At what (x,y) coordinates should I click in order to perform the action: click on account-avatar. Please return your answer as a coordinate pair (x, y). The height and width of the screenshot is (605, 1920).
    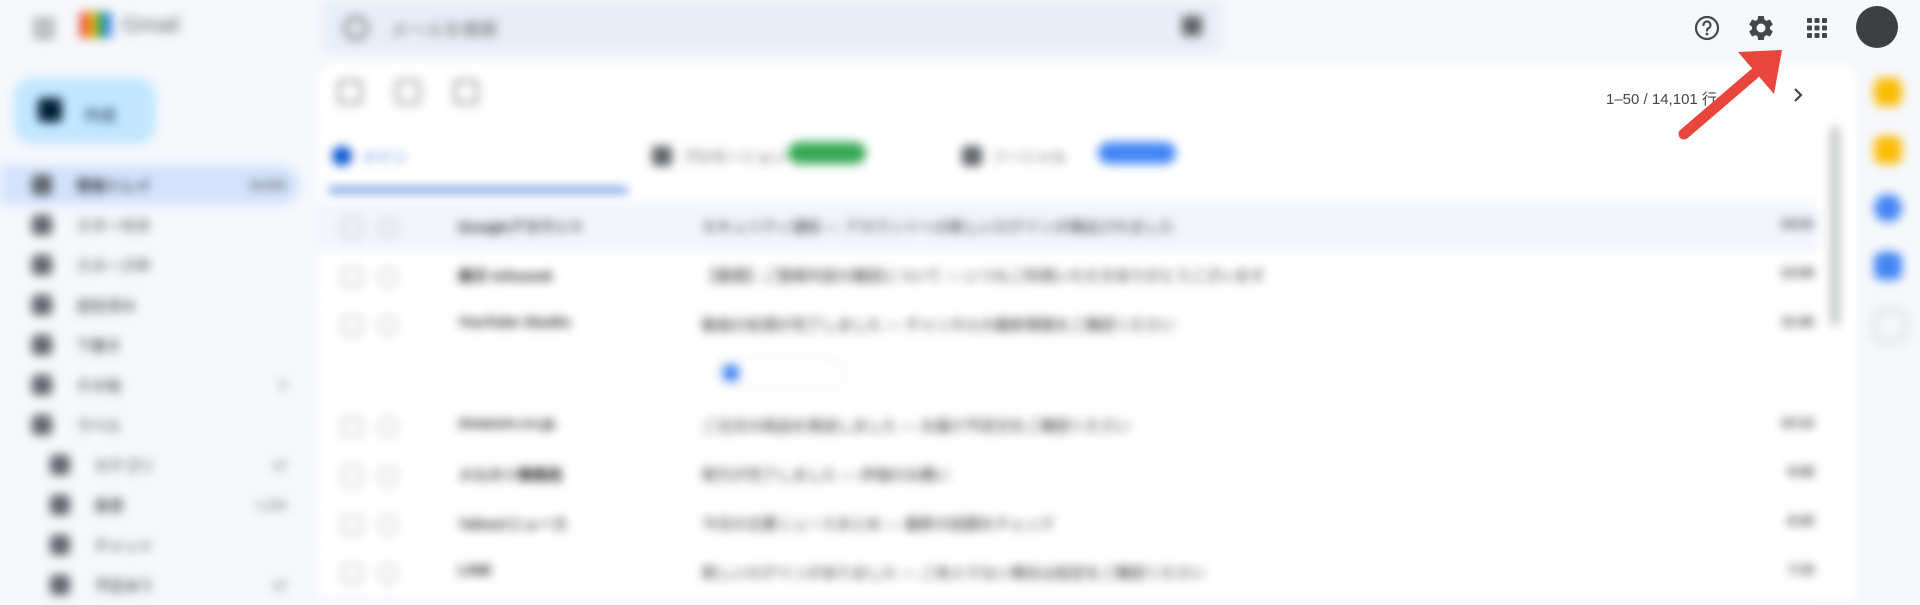
    Looking at the image, I should click on (1877, 27).